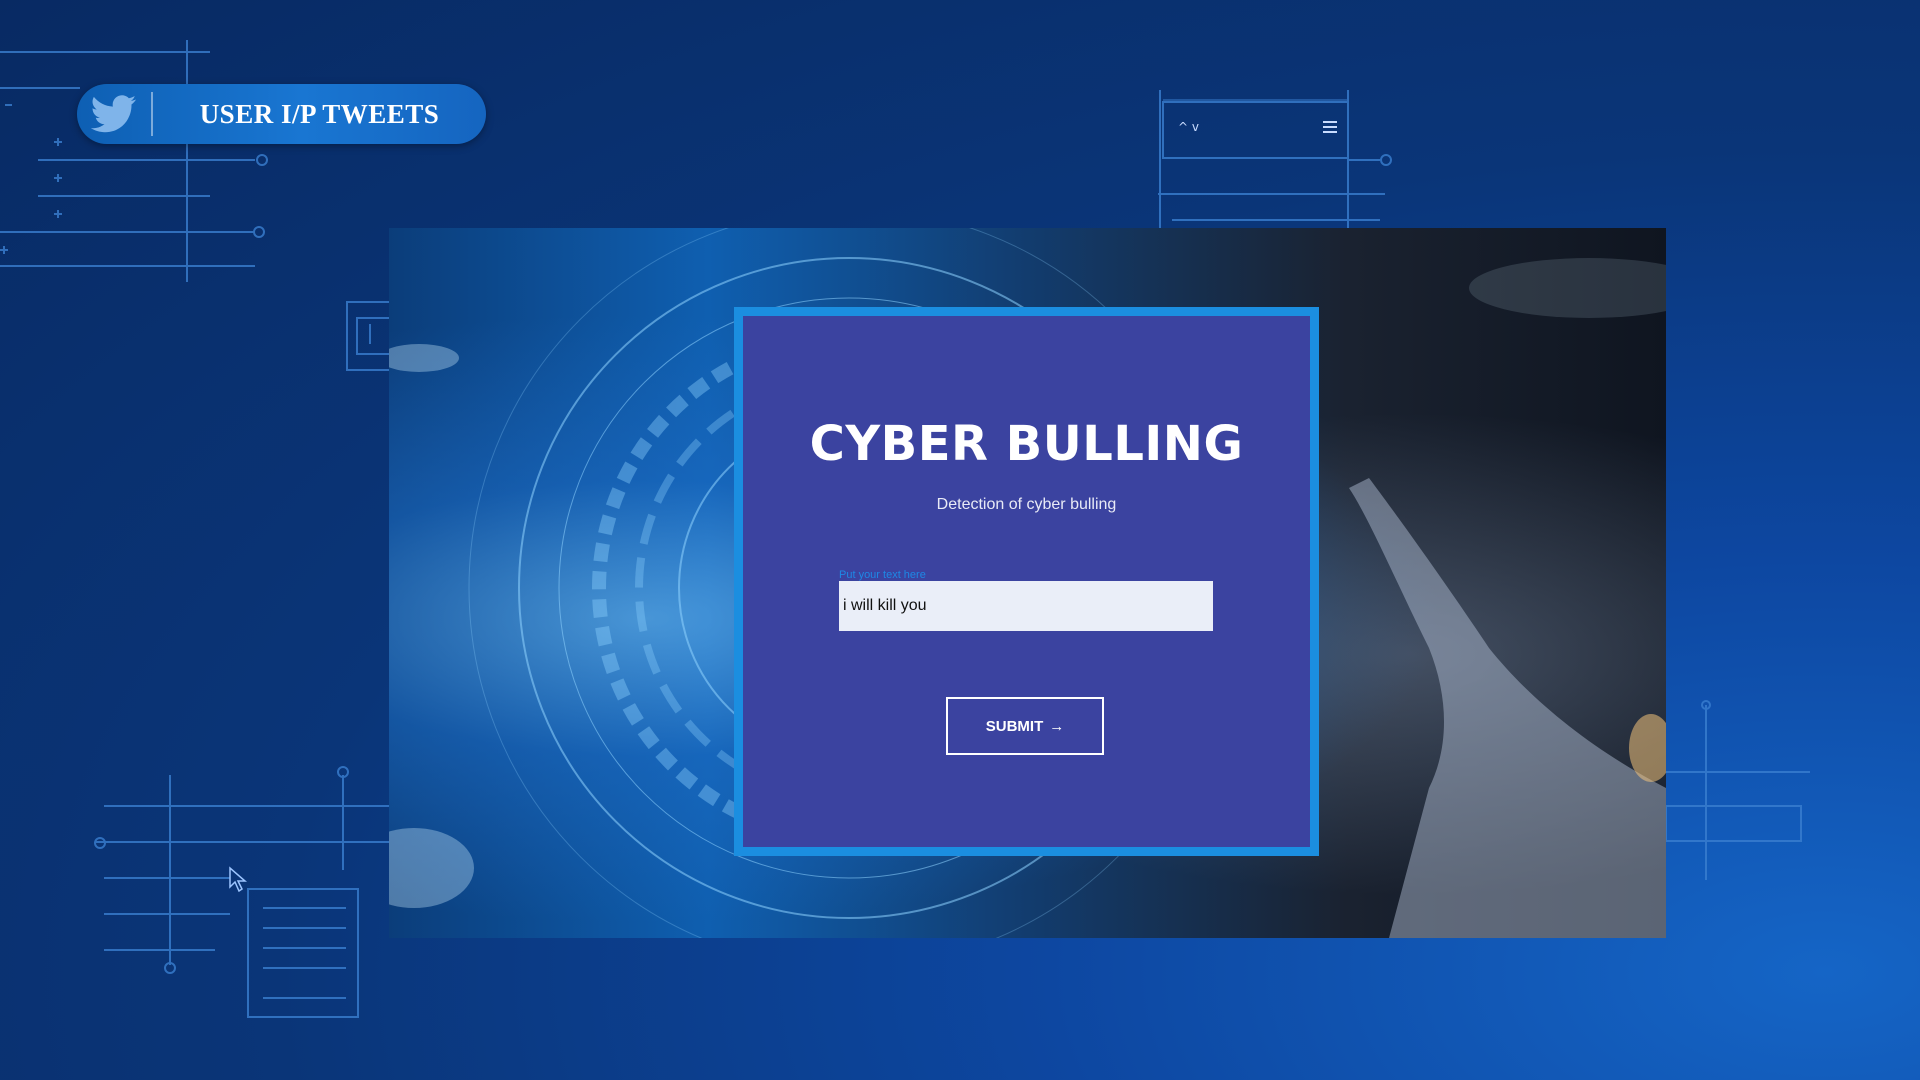 The width and height of the screenshot is (1920, 1080). I want to click on arrow-right-icon: →, so click(1057, 726).